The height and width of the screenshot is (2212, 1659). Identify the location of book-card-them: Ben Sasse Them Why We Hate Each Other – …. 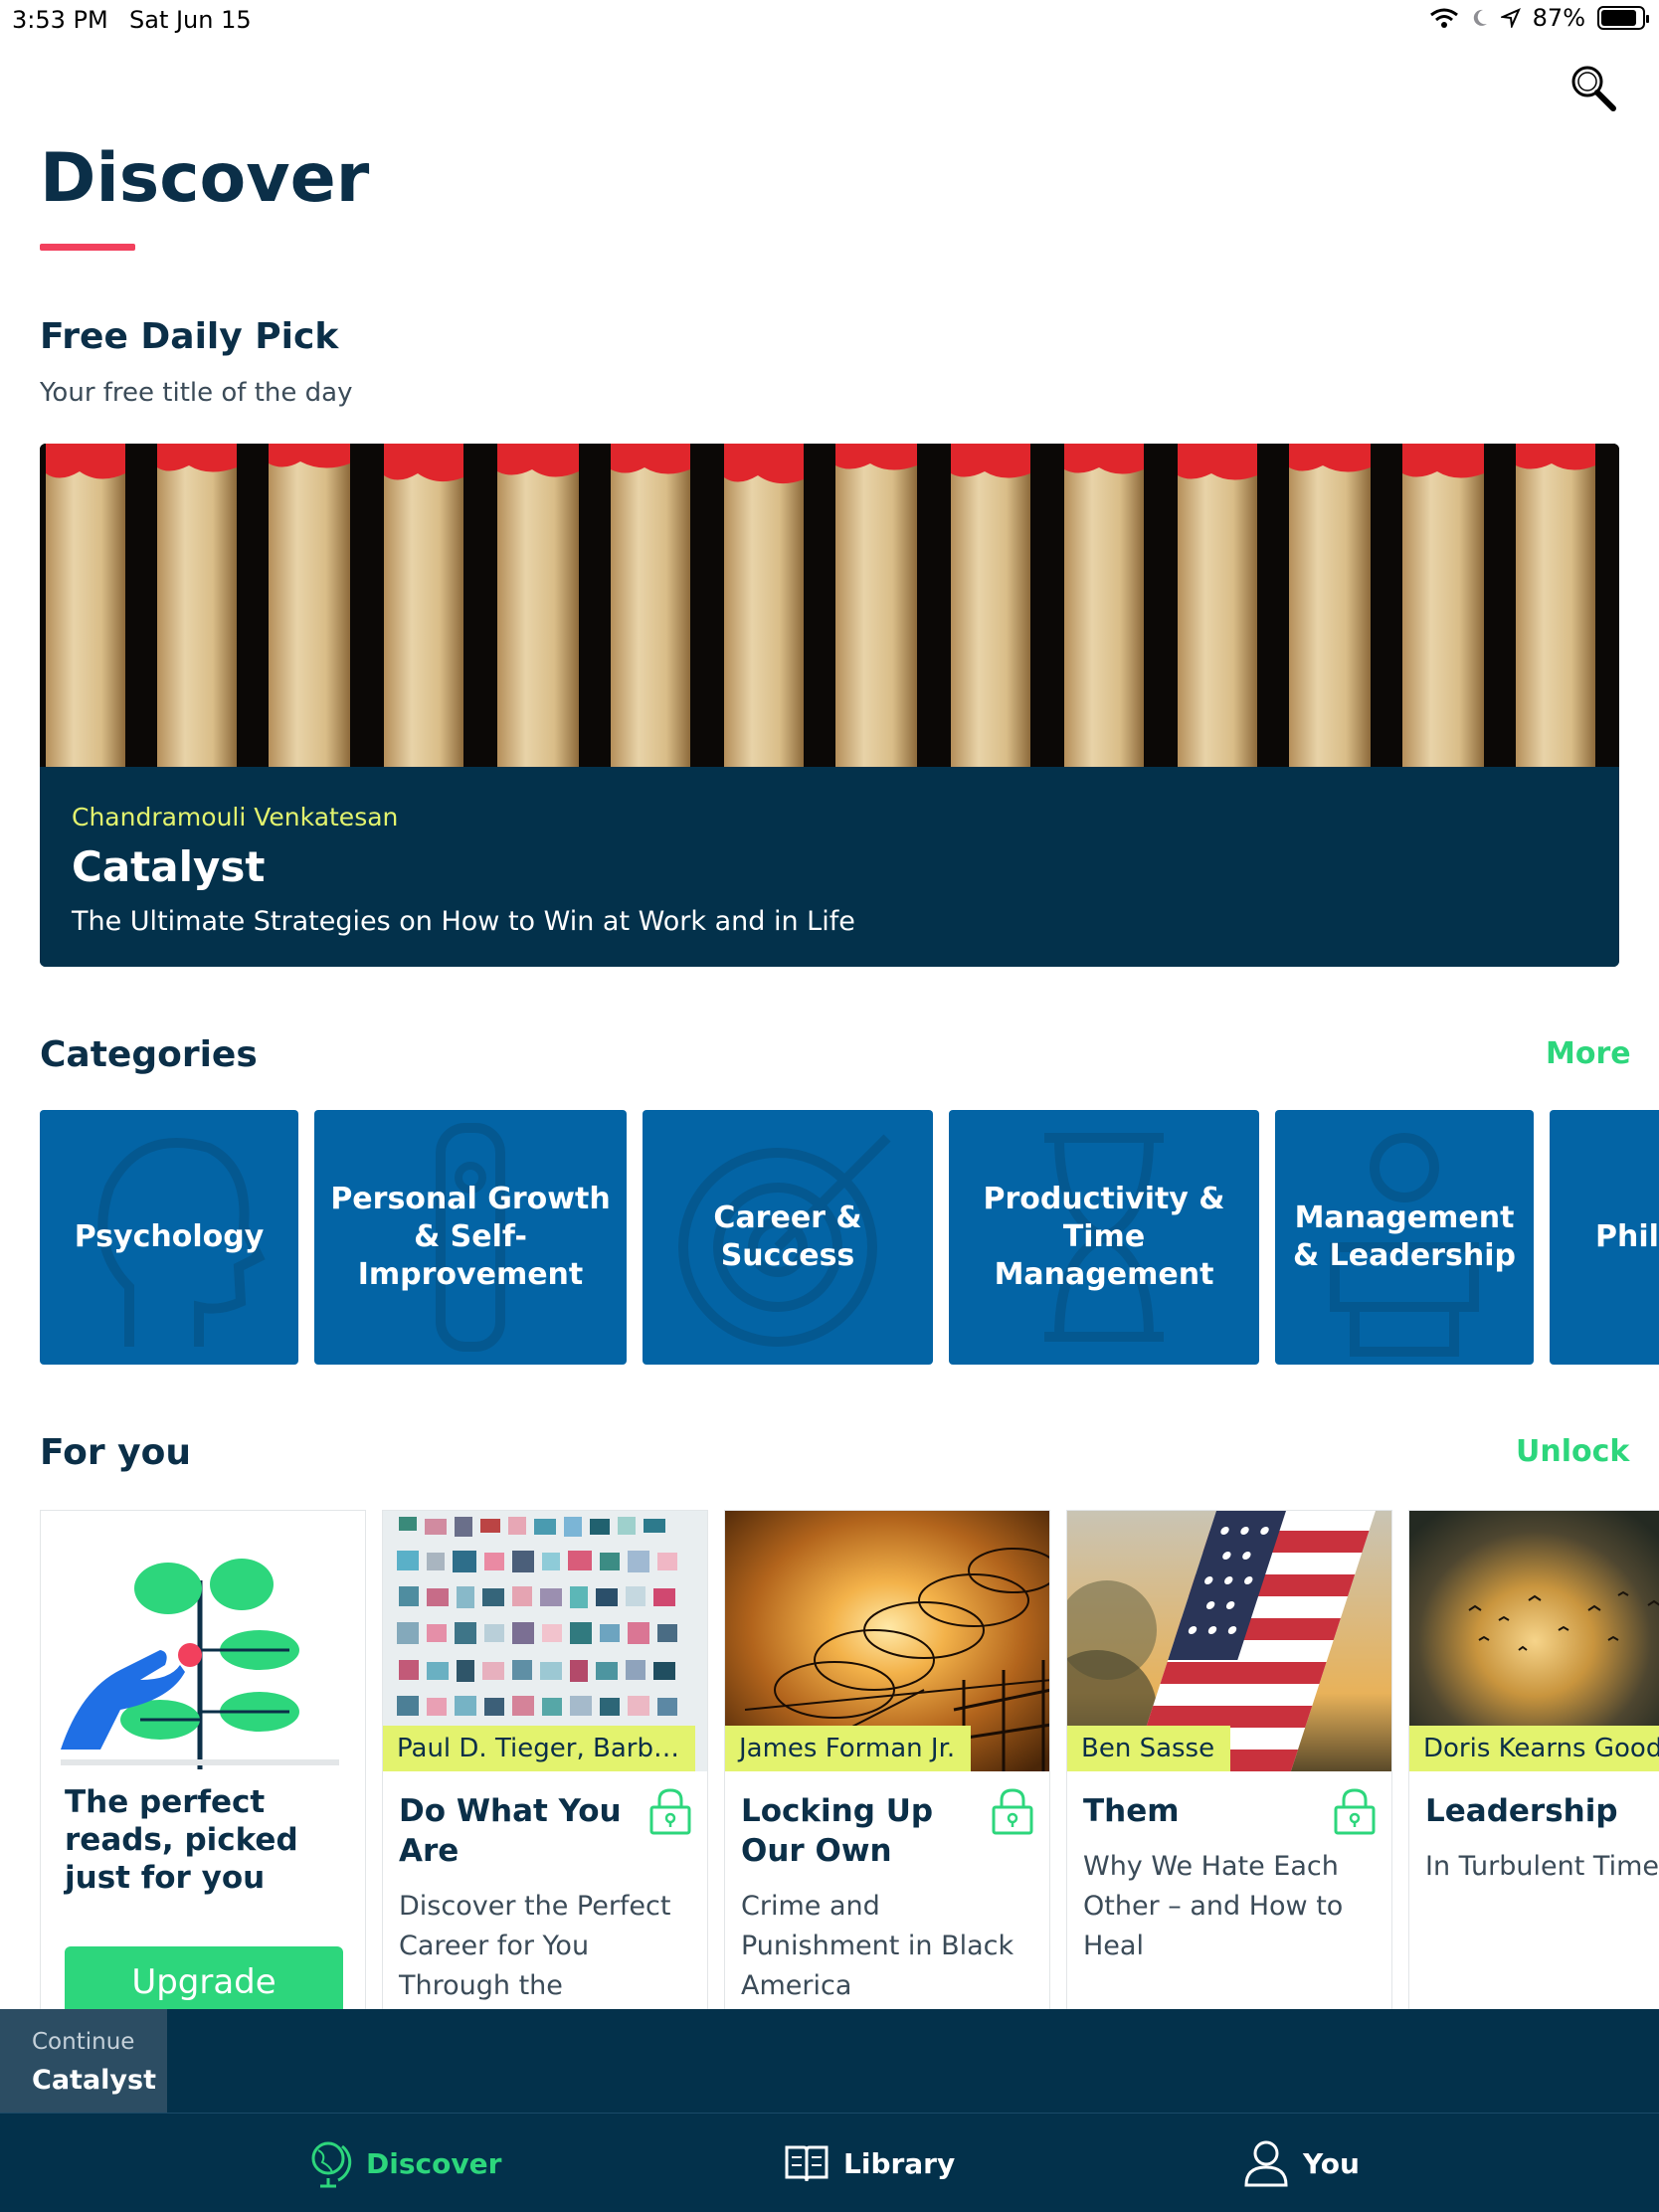
(1229, 1764).